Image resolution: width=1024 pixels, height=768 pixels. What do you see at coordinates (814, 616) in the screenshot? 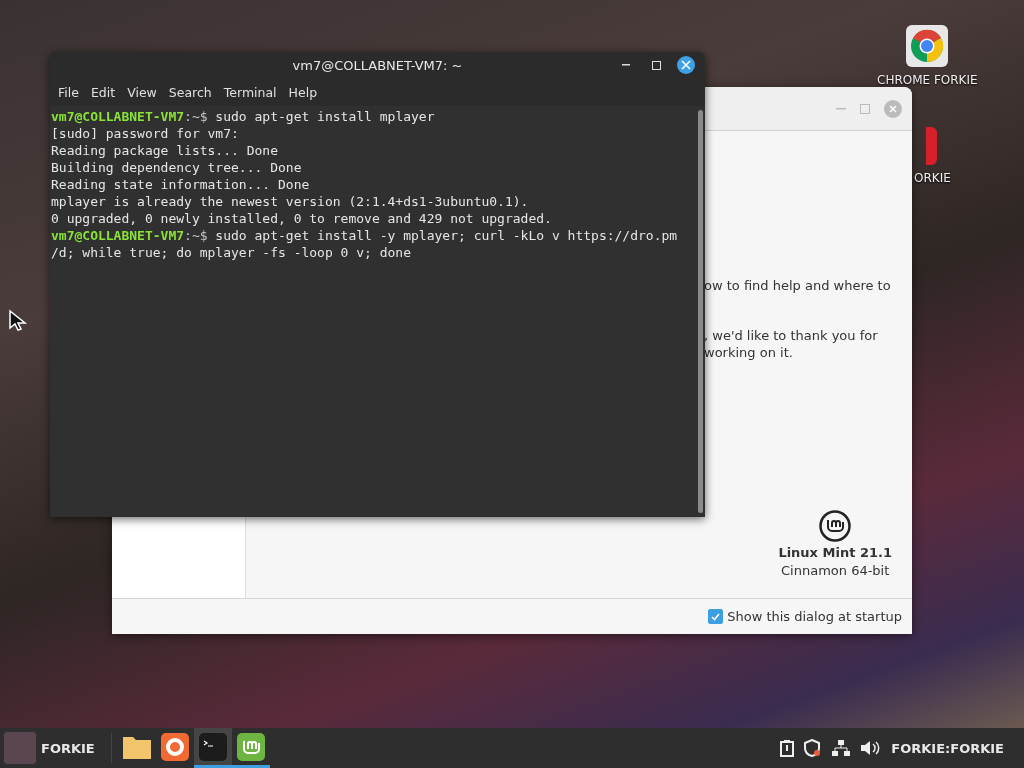
I see `checkbox-label: Show this dialog at startup` at bounding box center [814, 616].